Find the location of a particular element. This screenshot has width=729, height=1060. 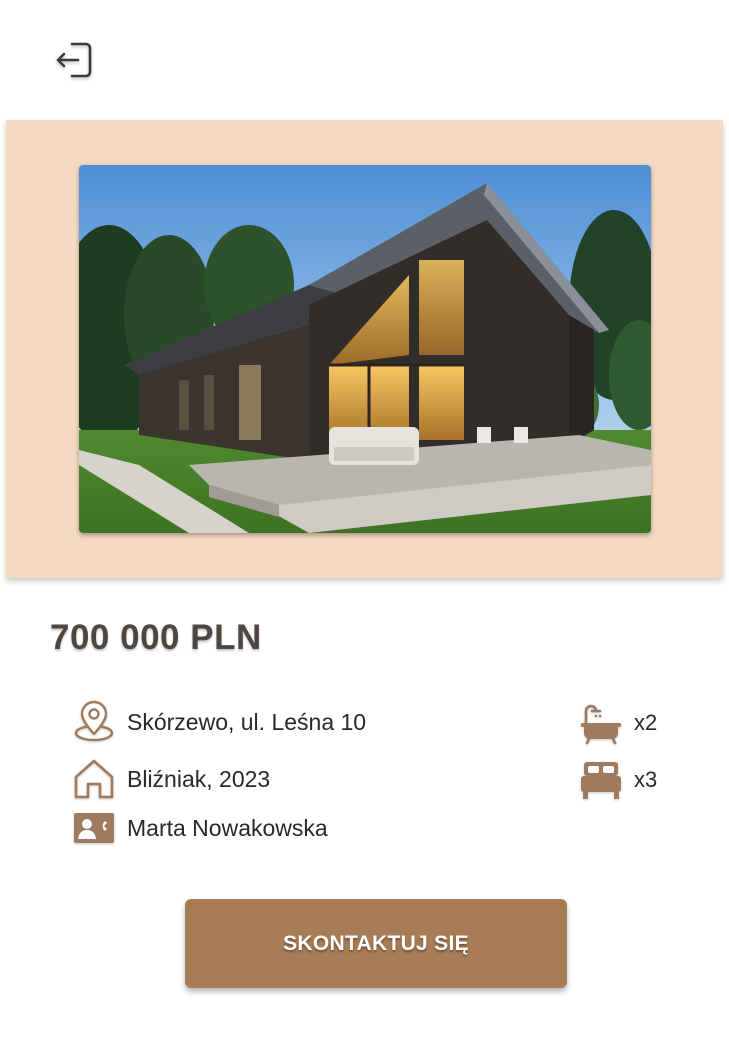

property-type: Bliźniak, 2023 is located at coordinates (199, 778).